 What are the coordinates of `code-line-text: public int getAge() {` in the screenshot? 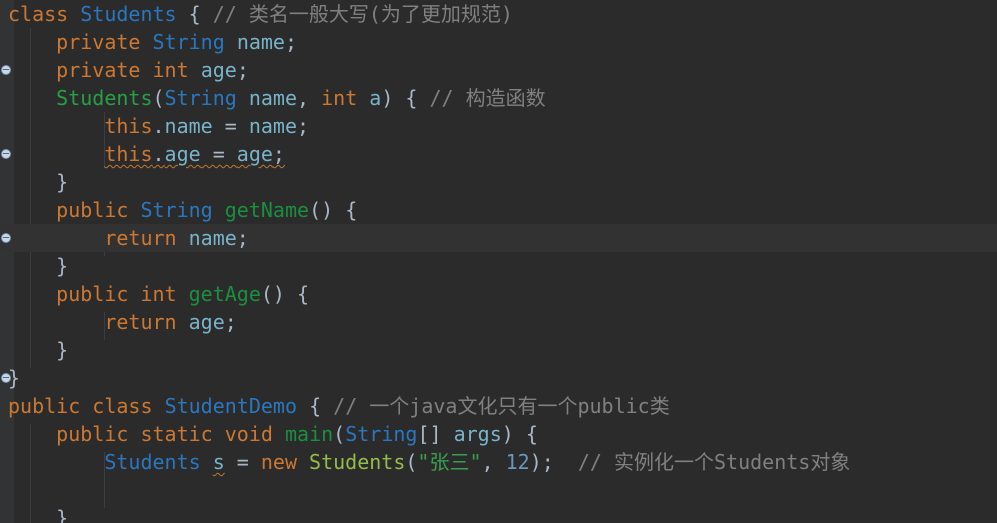 It's located at (154, 294).